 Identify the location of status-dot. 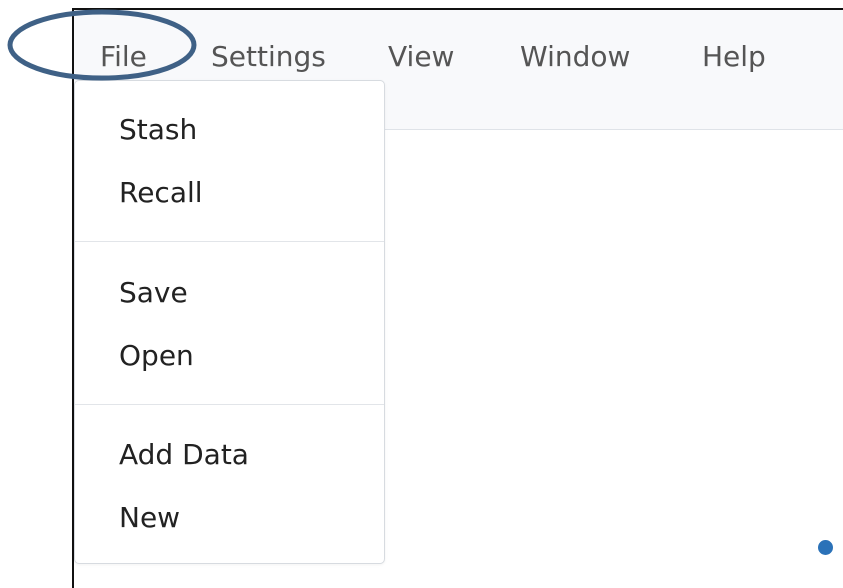
(825, 547).